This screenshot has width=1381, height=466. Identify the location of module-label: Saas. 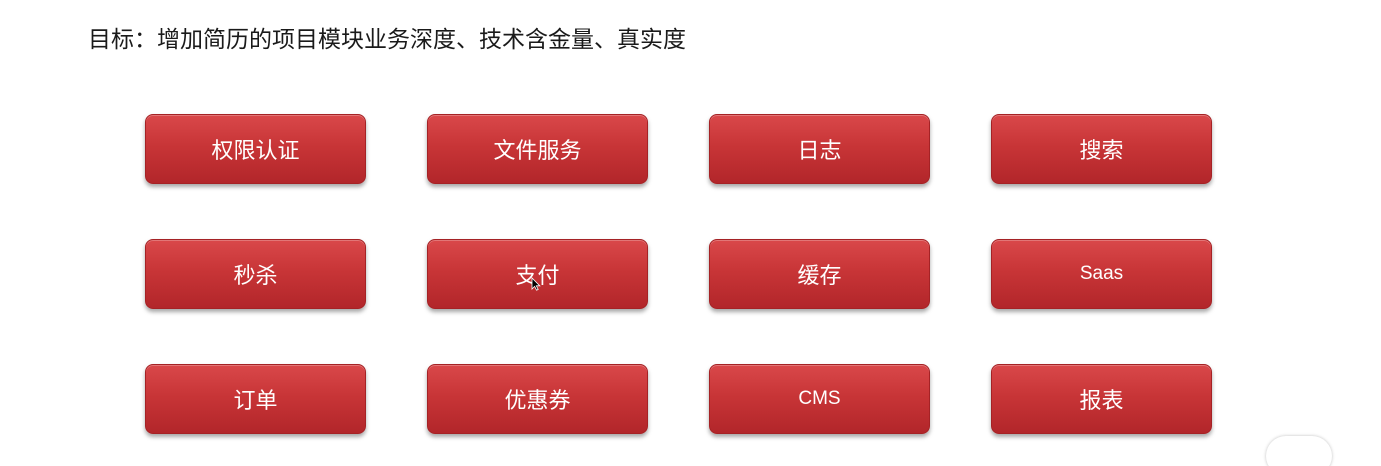
(1101, 273).